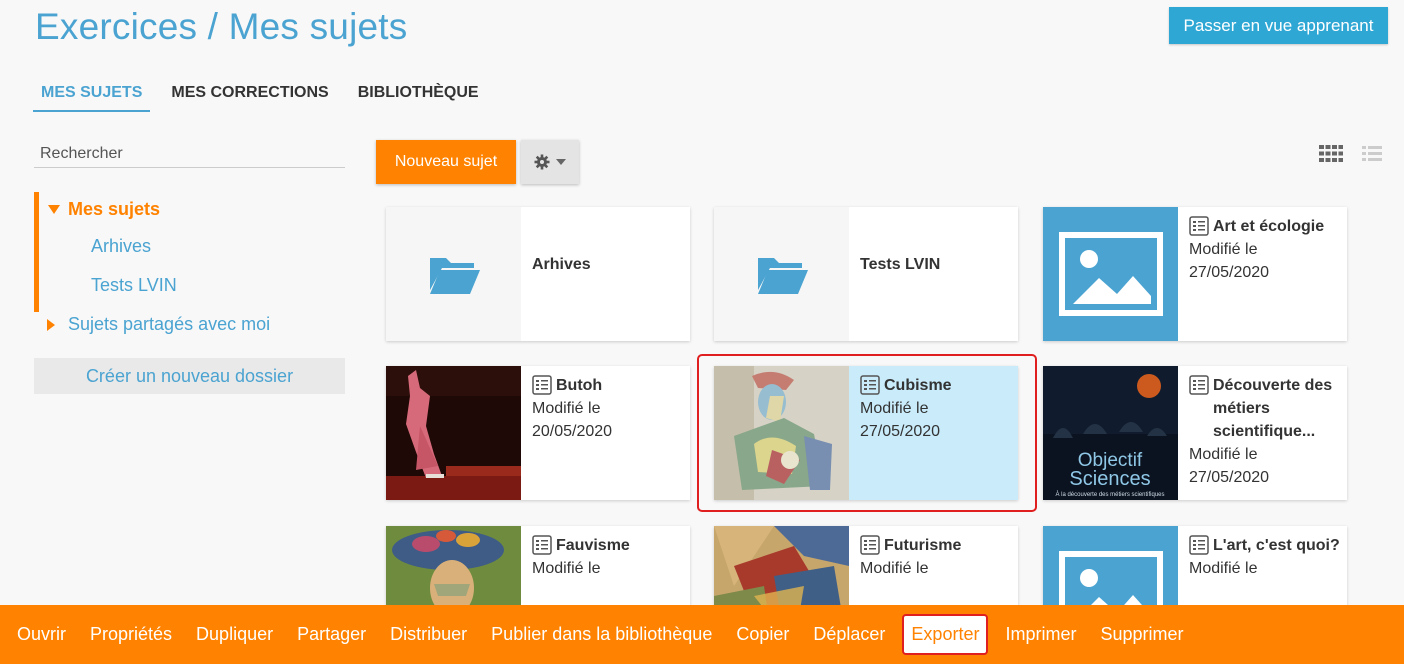 Image resolution: width=1404 pixels, height=664 pixels. Describe the element at coordinates (1372, 154) in the screenshot. I see `list-view-icon` at that location.